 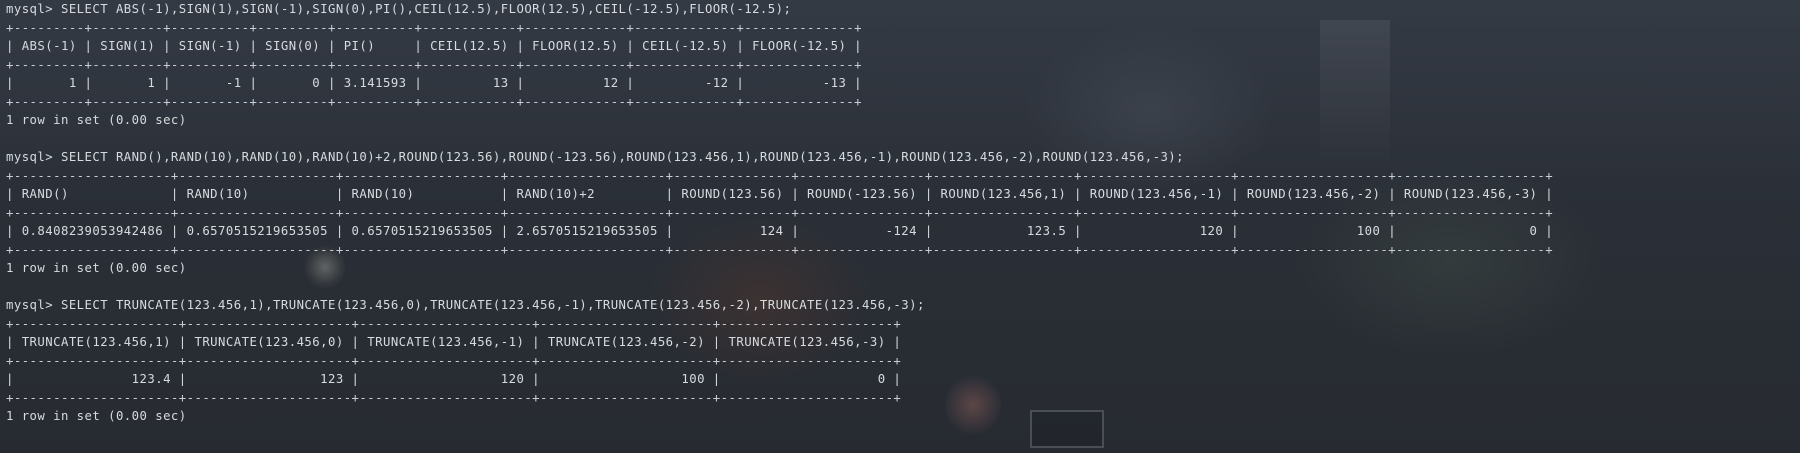 I want to click on table-row: | 123.4 | 123 | 120 | 100 | 0 |, so click(x=454, y=379).